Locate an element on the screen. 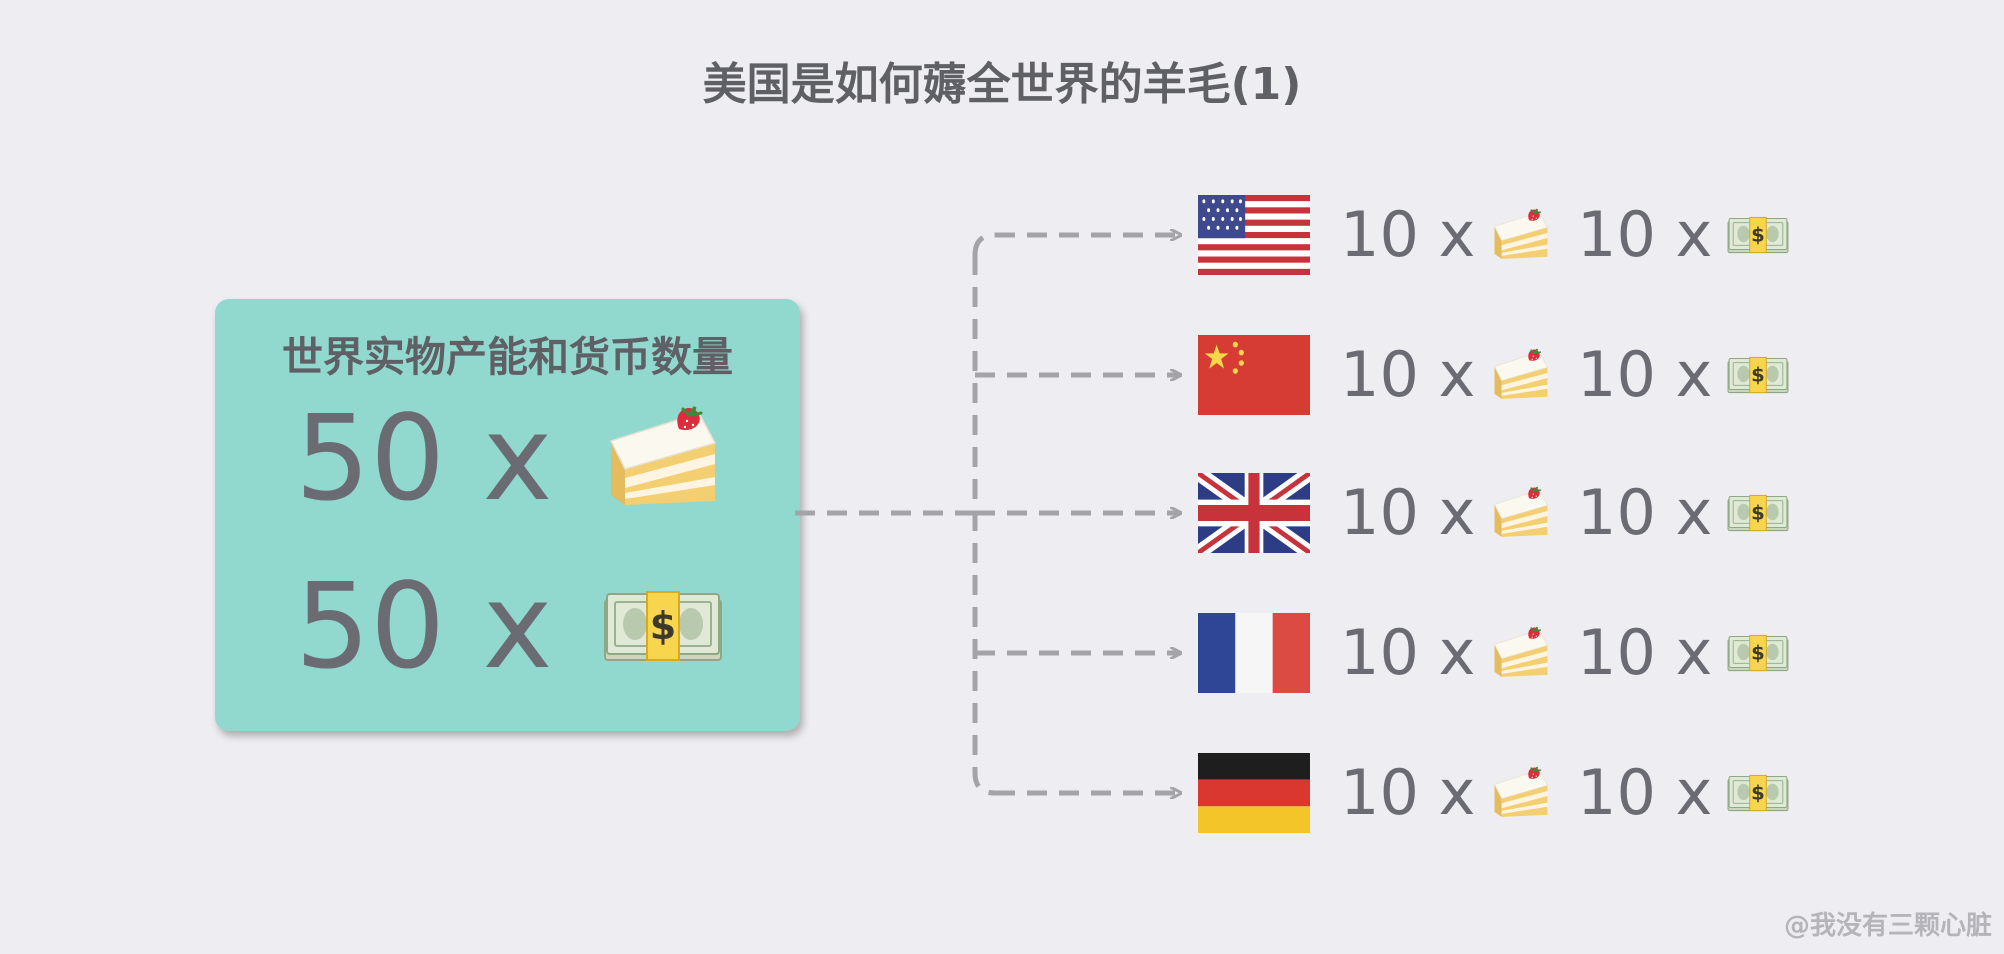 The image size is (2004, 954). country-row-germany: 10 x 10 x is located at coordinates (1493, 793).